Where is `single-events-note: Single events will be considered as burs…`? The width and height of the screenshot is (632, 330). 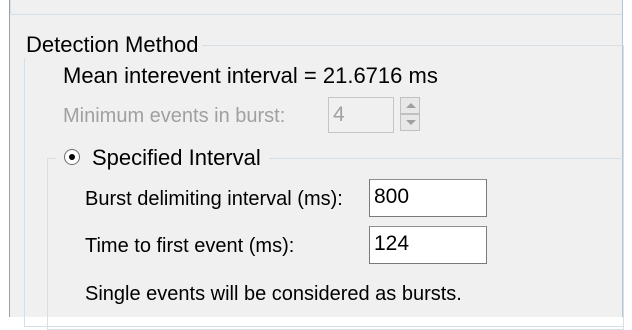
single-events-note: Single events will be considered as burs… is located at coordinates (273, 294).